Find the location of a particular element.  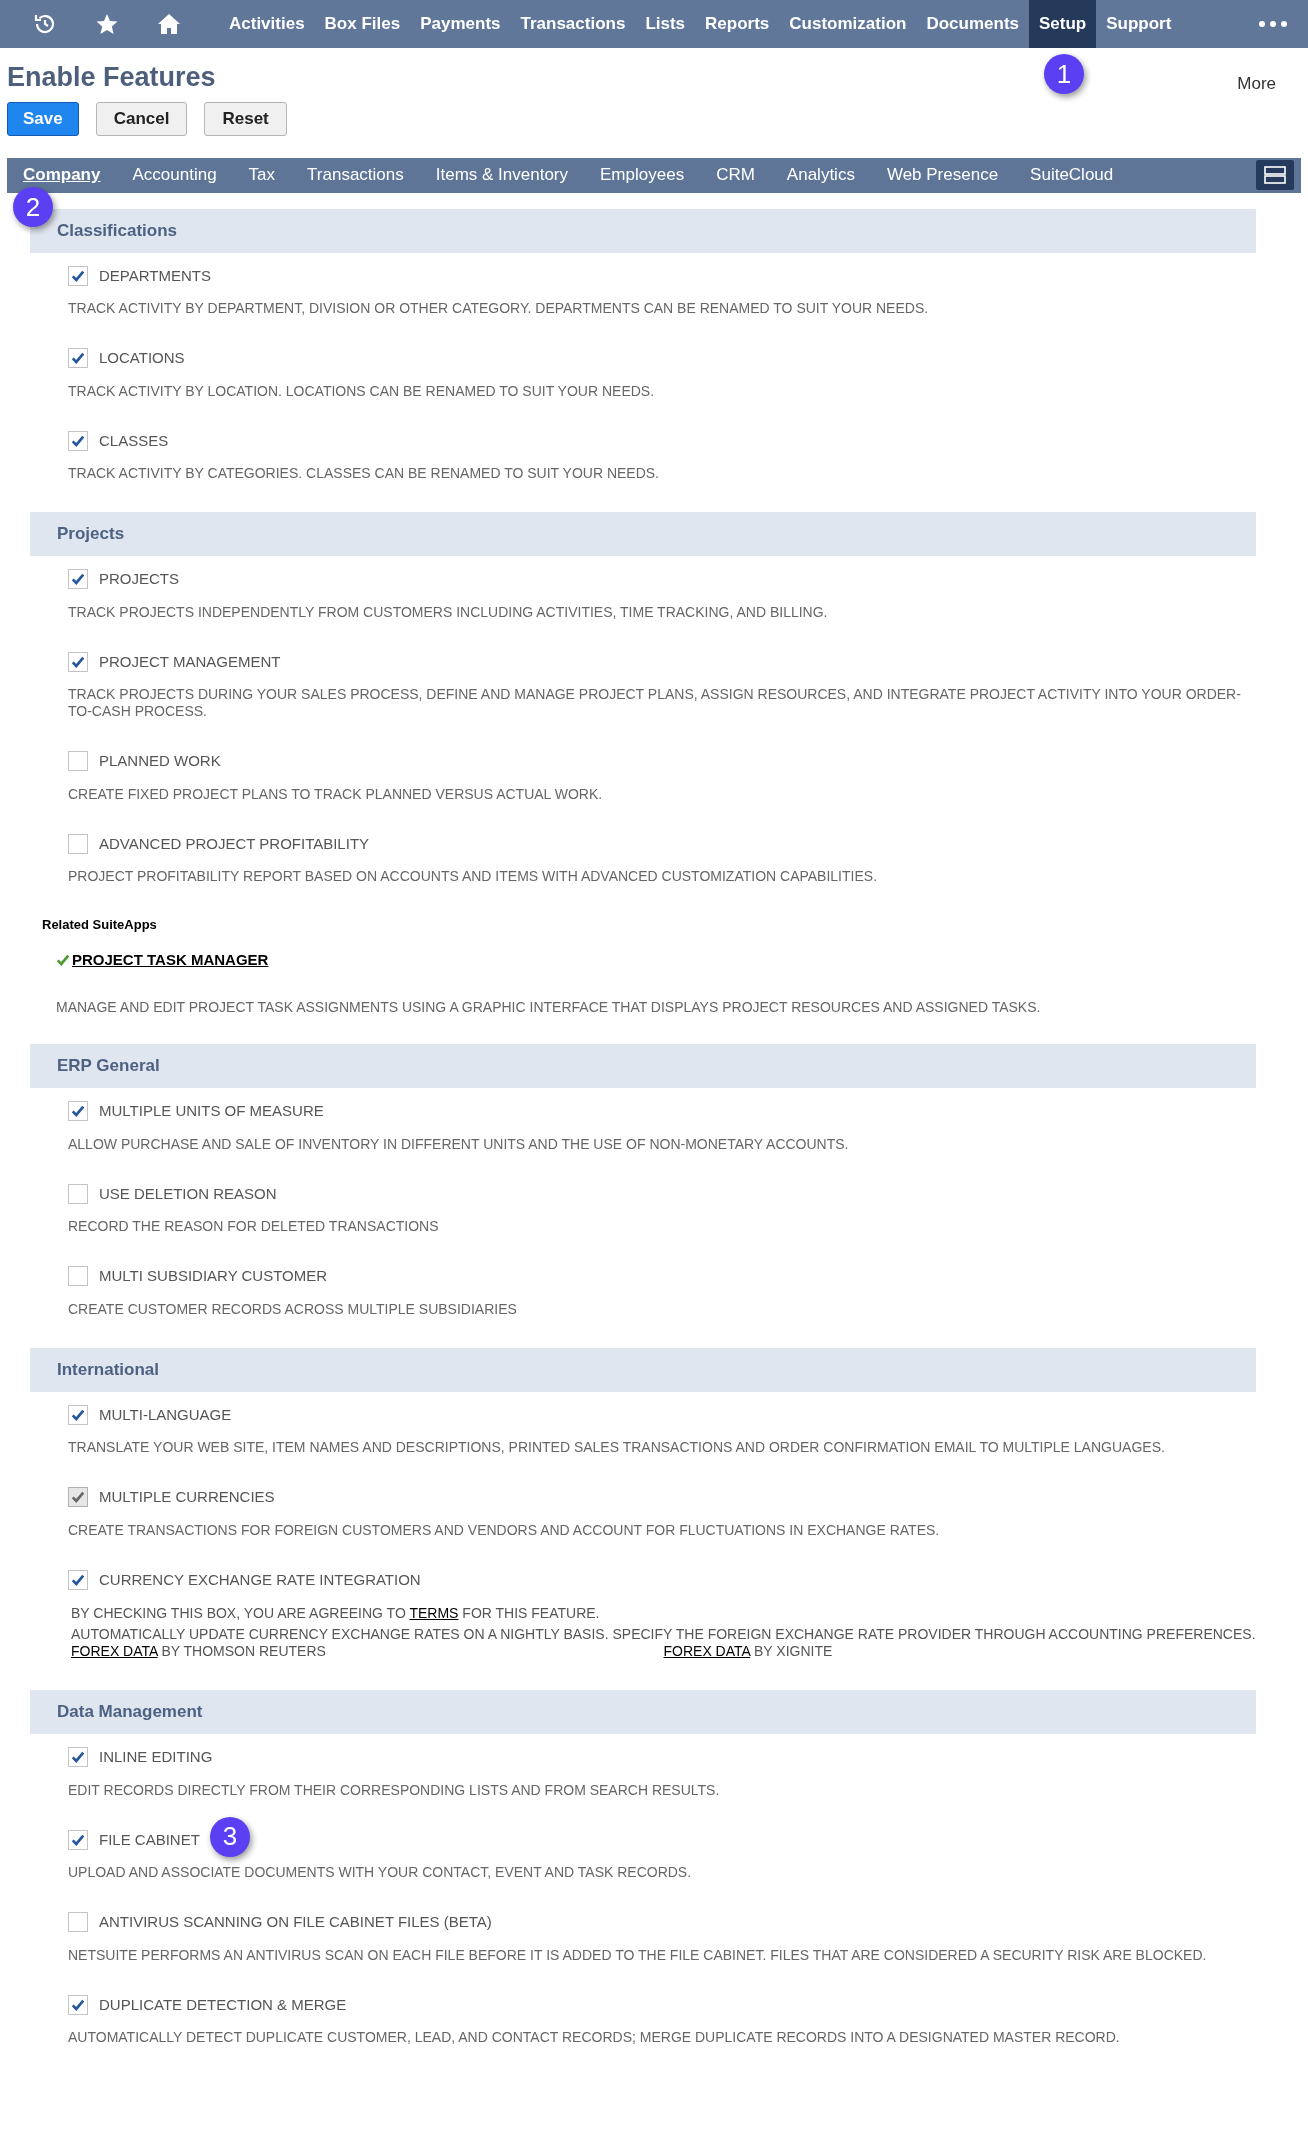

feature-label: PLANNED WORK is located at coordinates (160, 761).